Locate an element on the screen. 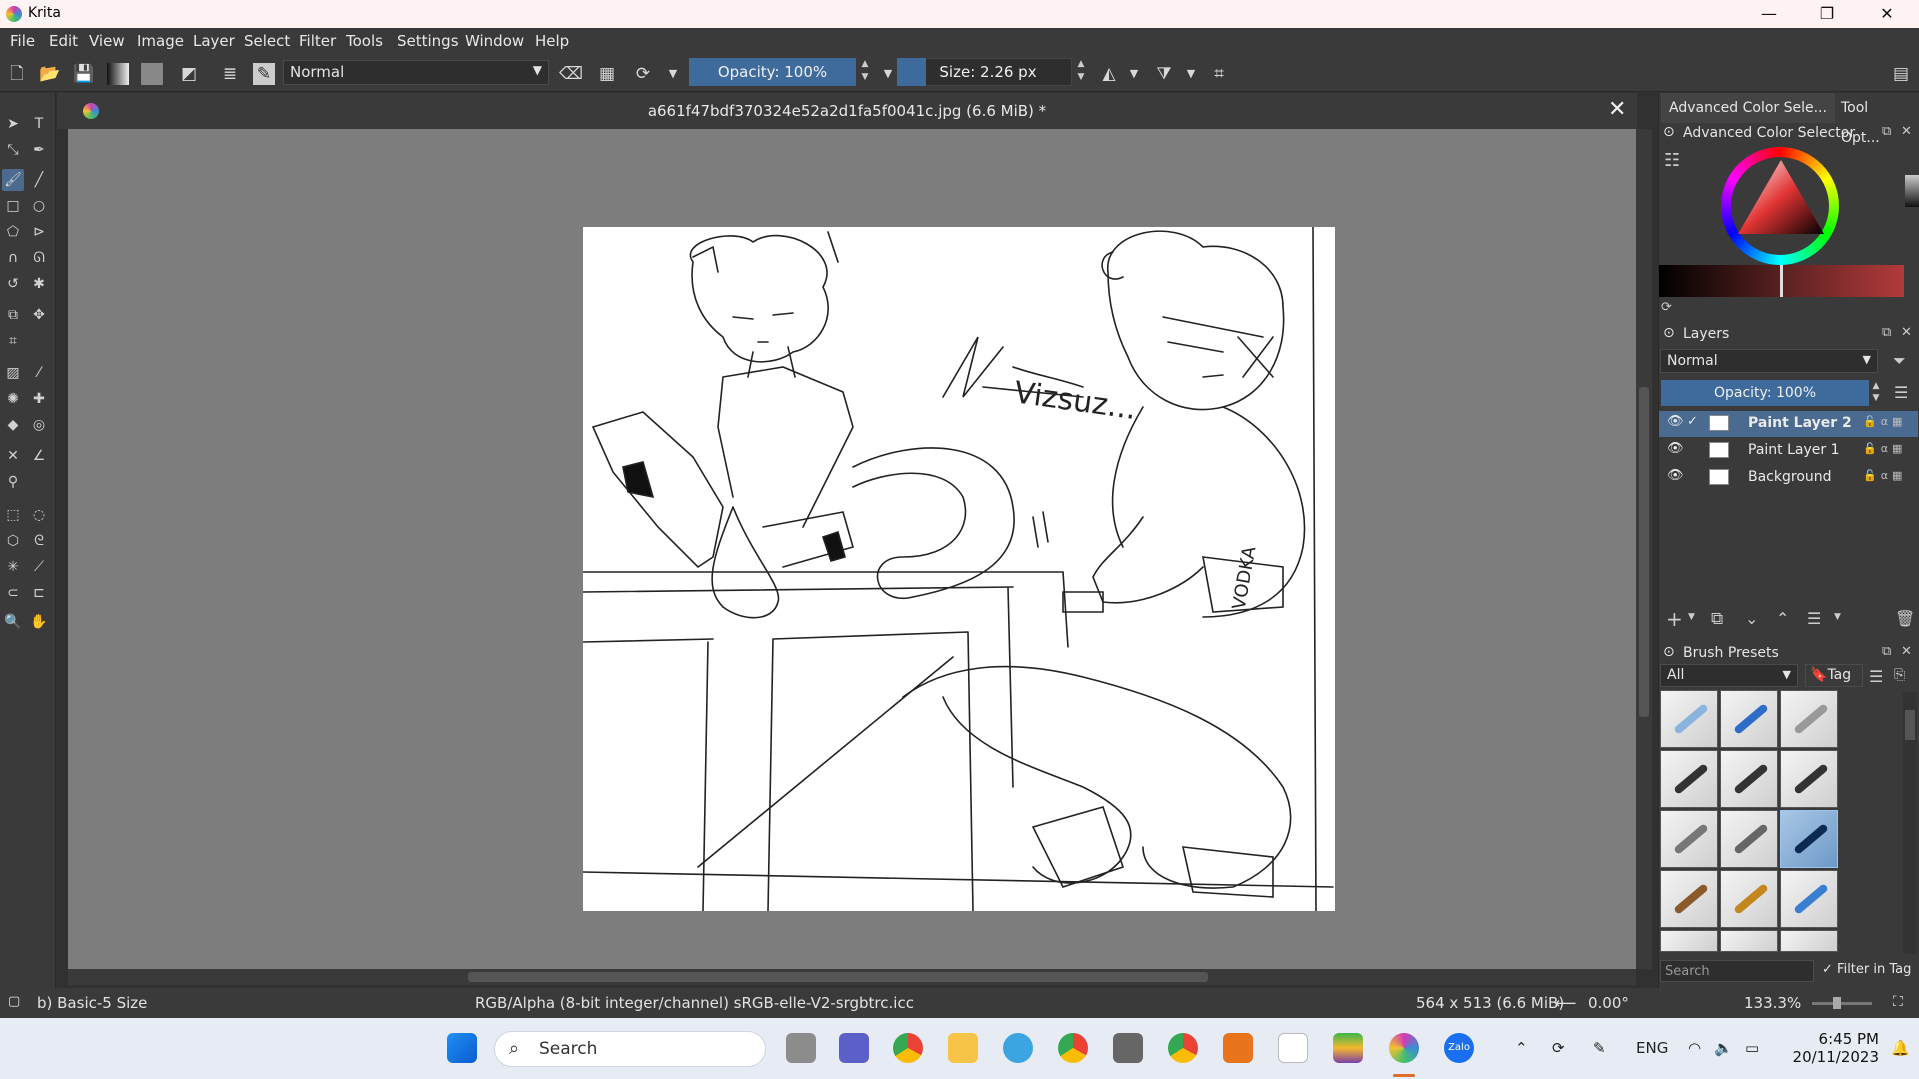  paint-app-icon is located at coordinates (1018, 1048).